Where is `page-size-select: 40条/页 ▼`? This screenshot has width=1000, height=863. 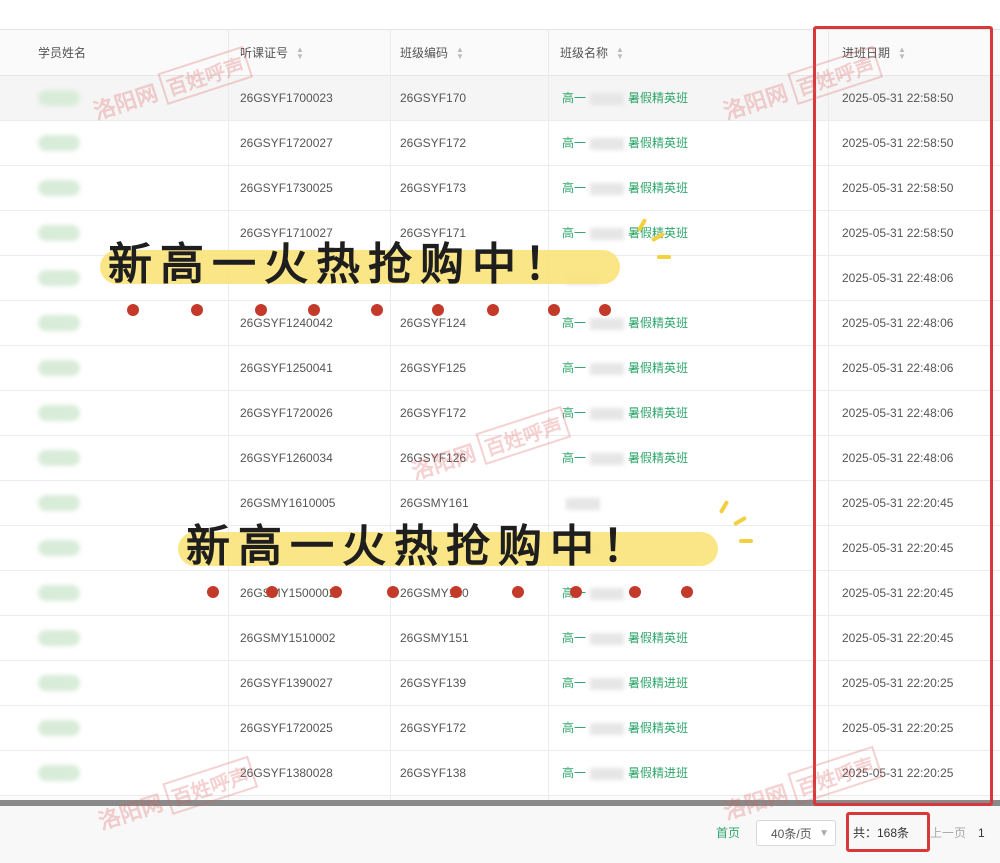 page-size-select: 40条/页 ▼ is located at coordinates (796, 833).